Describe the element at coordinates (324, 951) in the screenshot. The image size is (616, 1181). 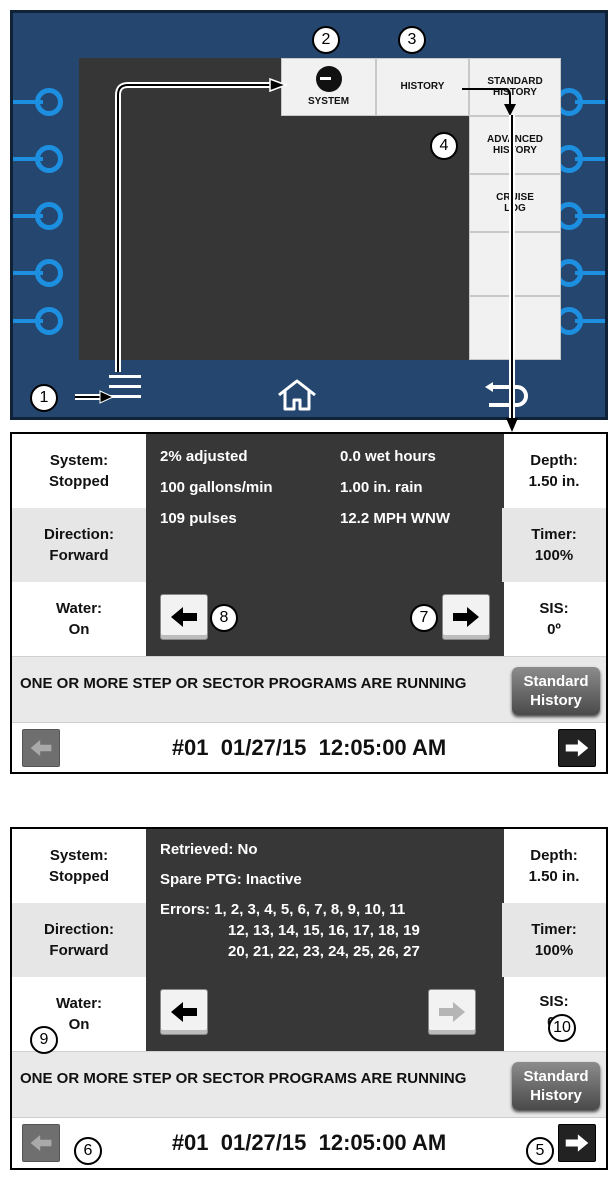
I see `errors-line-3: 20, 21, 22, 23, 24, 25, 26, 27` at that location.